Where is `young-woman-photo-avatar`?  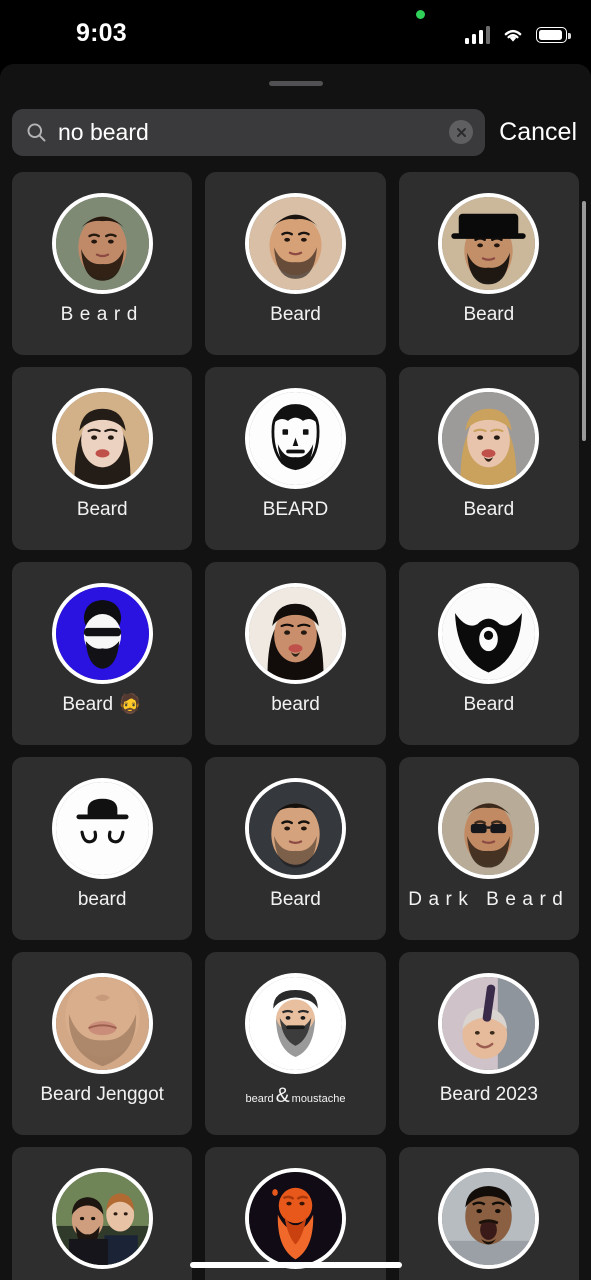
young-woman-photo-avatar is located at coordinates (102, 438).